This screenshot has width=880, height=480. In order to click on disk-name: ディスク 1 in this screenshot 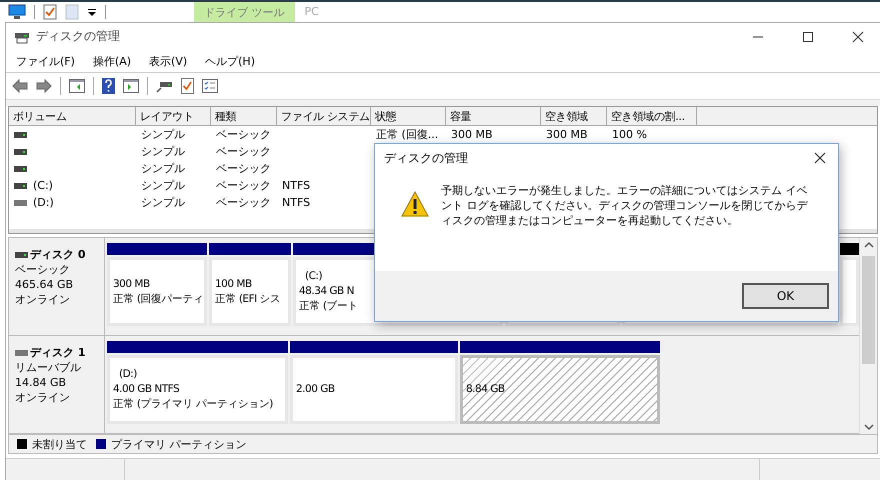, I will do `click(58, 353)`.